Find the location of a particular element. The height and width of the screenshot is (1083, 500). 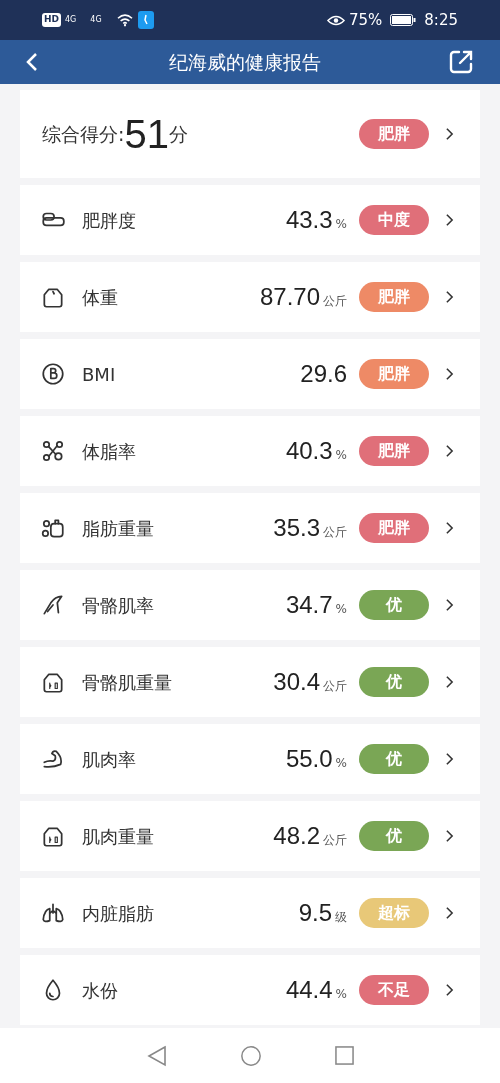

metric-name: BMI is located at coordinates (99, 374).